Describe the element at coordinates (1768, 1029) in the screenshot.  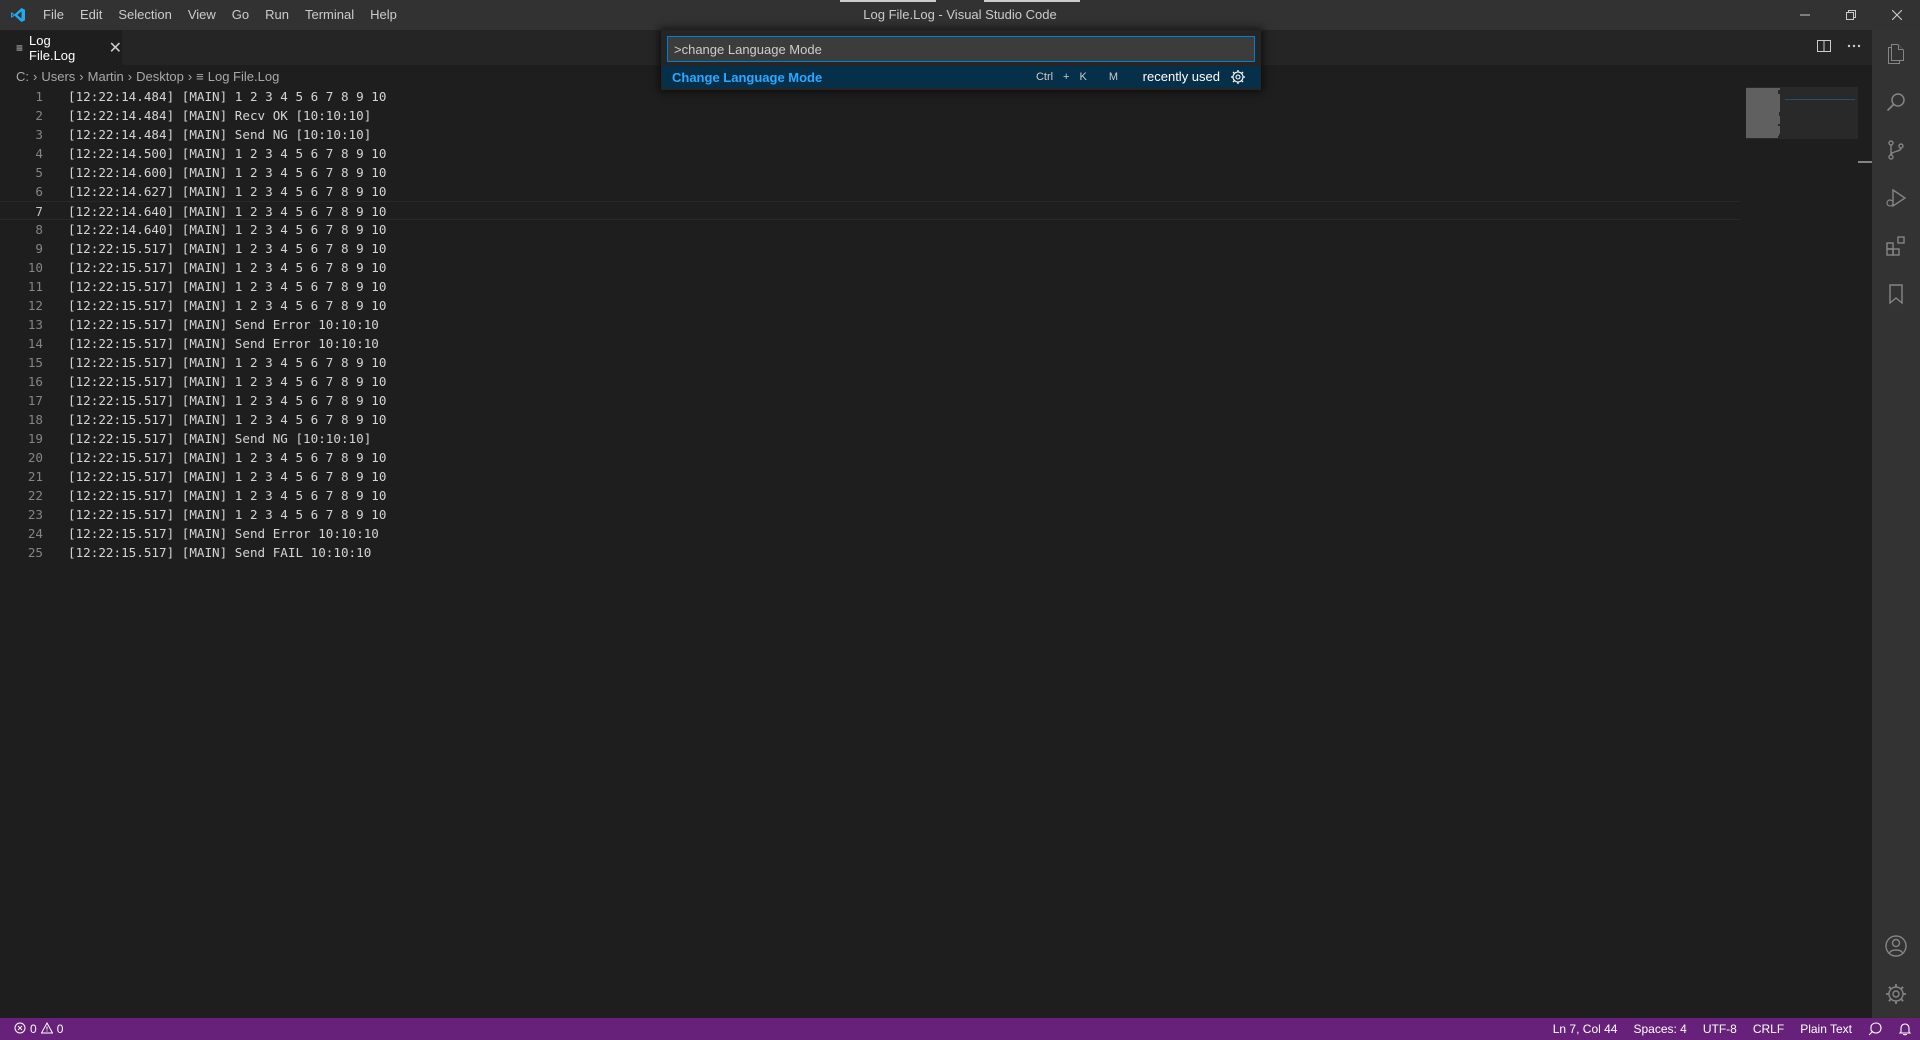
I see `end-of-line: CRLF` at that location.